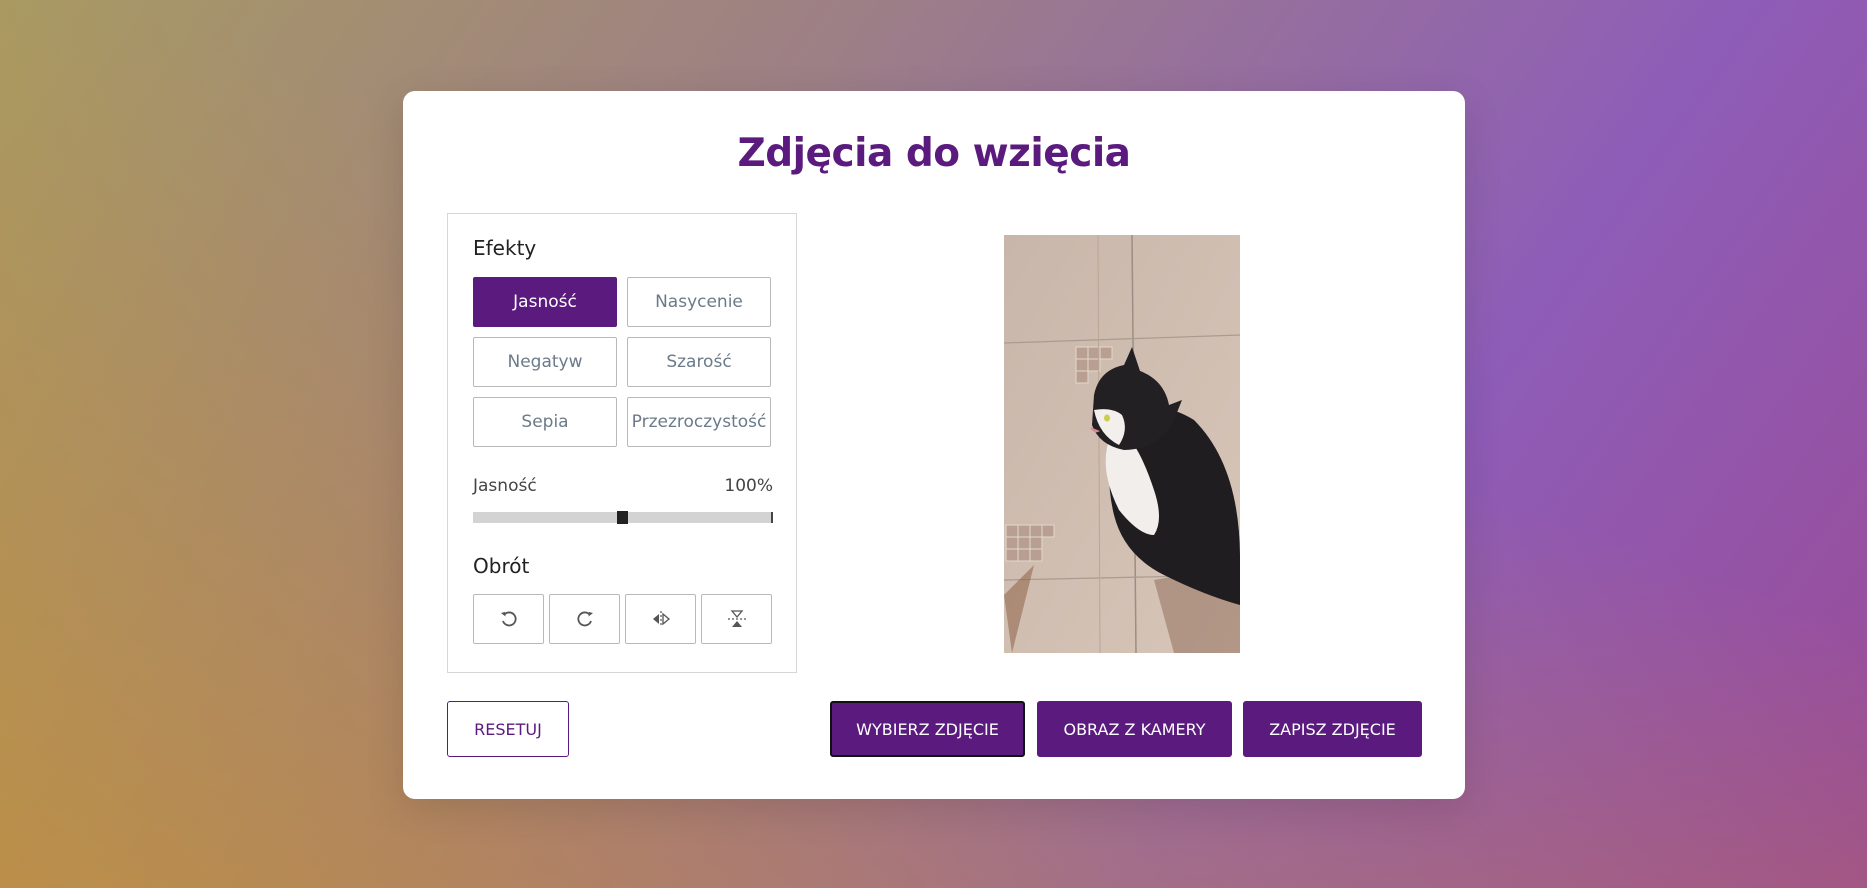  I want to click on choose-photo-button: WYBIERZ ZDJĘCIE, so click(927, 729).